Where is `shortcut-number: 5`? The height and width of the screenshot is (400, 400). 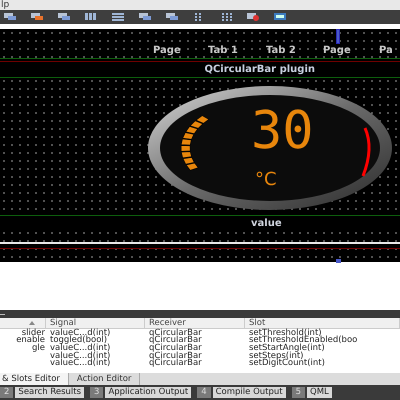
shortcut-number: 5 is located at coordinates (299, 392).